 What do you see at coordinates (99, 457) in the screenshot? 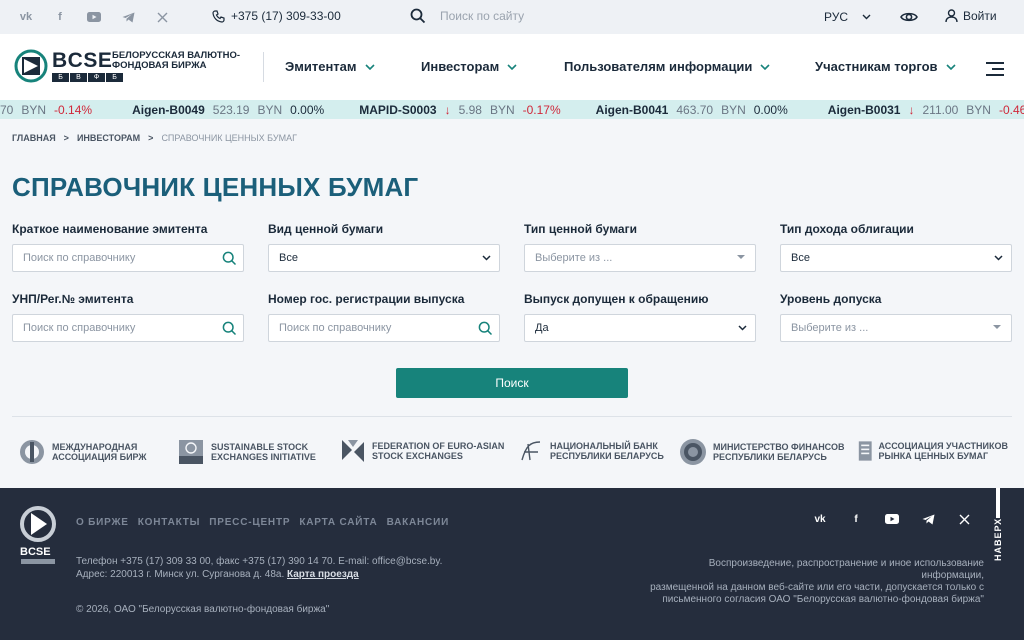
I see `partner-line: ассоциация бирж` at bounding box center [99, 457].